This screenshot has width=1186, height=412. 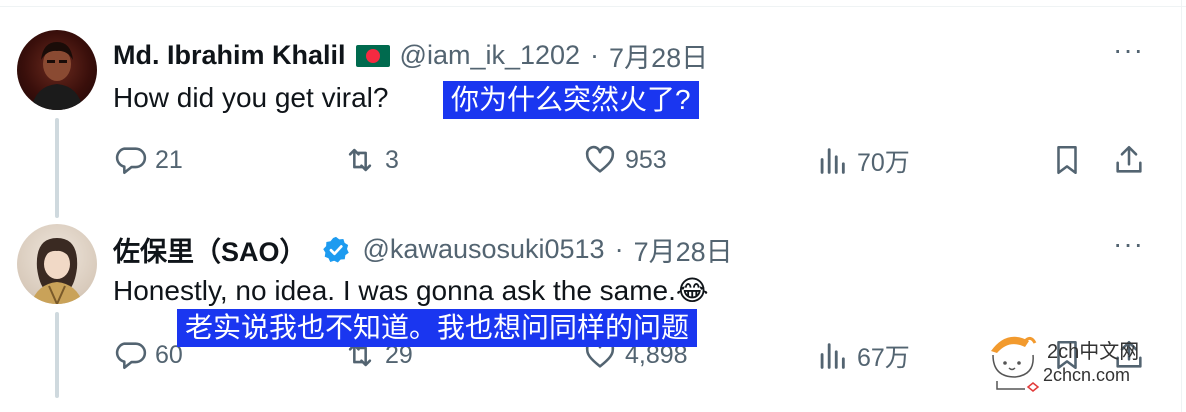 What do you see at coordinates (360, 160) in the screenshot?
I see `retweet-icon` at bounding box center [360, 160].